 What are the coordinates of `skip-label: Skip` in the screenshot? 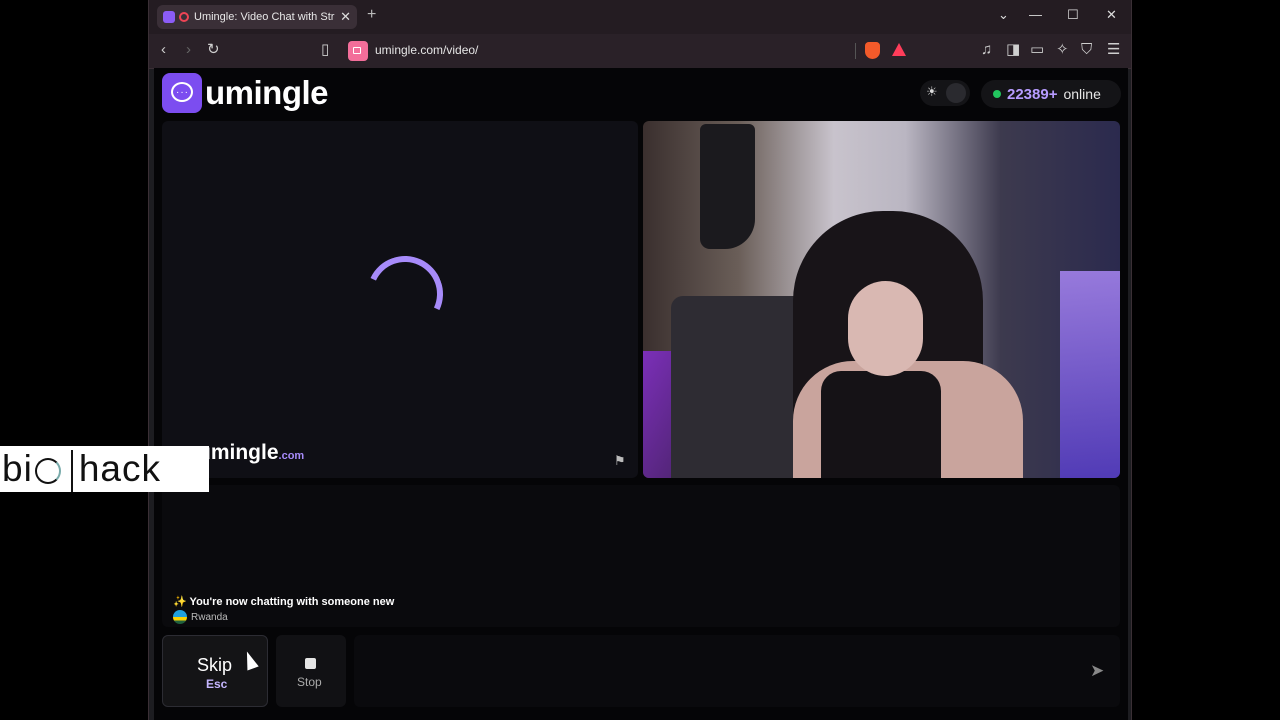 It's located at (215, 665).